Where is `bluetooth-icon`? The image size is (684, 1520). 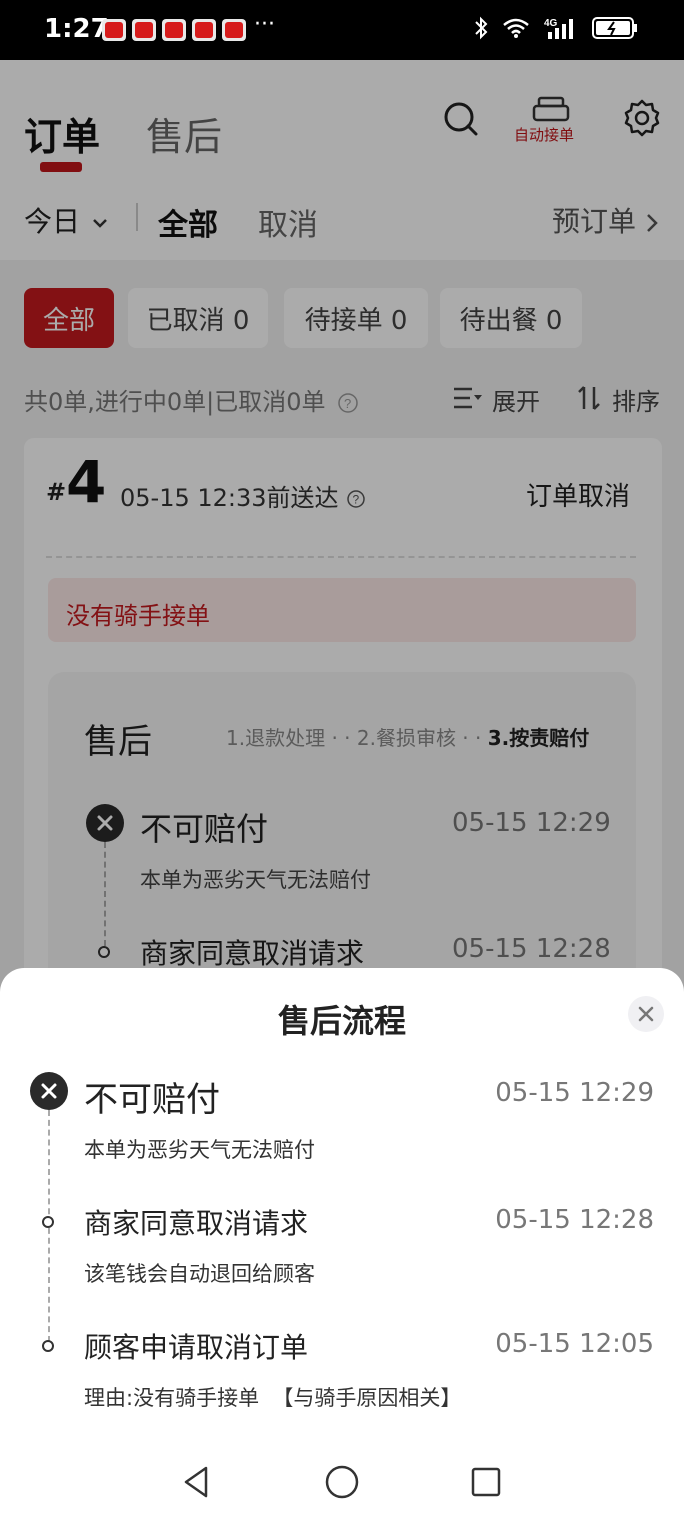
bluetooth-icon is located at coordinates (481, 28).